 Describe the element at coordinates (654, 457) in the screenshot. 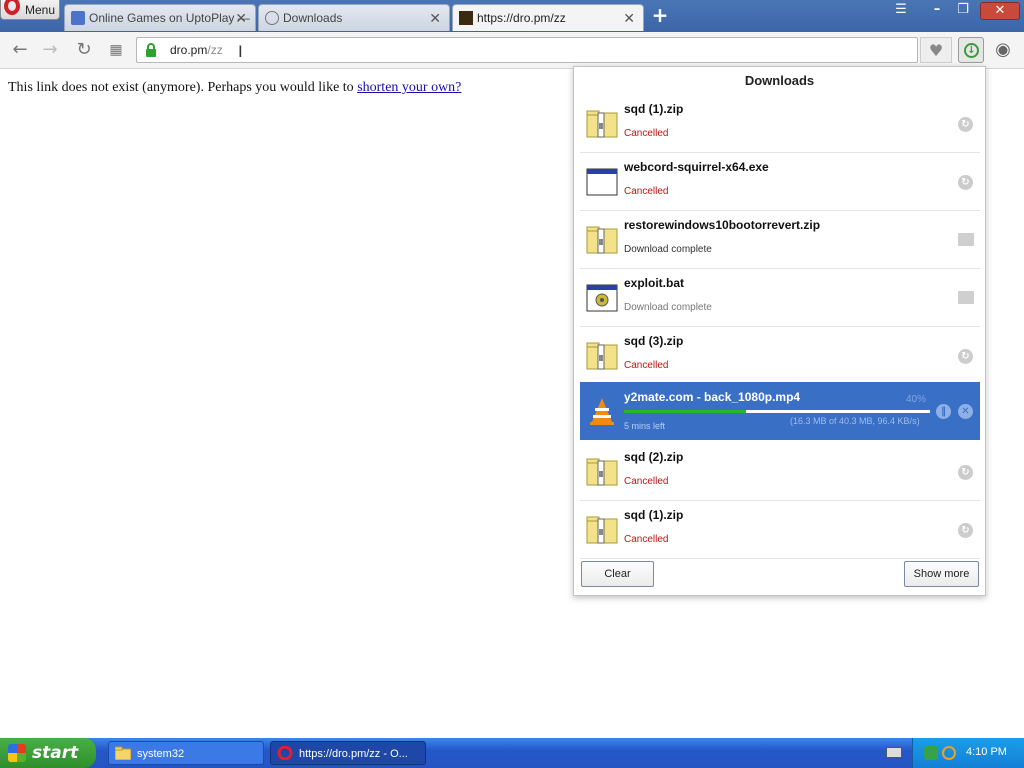

I see `download-filename: sqd (2).zip` at that location.